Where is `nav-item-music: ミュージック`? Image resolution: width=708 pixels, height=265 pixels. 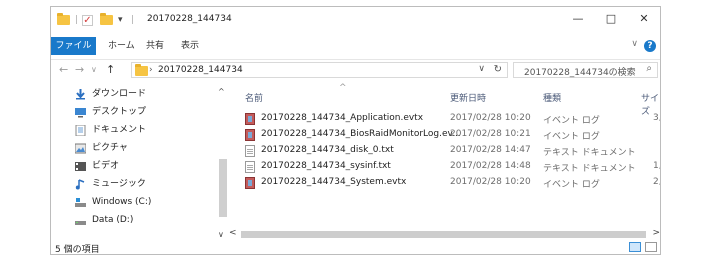 nav-item-music: ミュージック is located at coordinates (110, 184).